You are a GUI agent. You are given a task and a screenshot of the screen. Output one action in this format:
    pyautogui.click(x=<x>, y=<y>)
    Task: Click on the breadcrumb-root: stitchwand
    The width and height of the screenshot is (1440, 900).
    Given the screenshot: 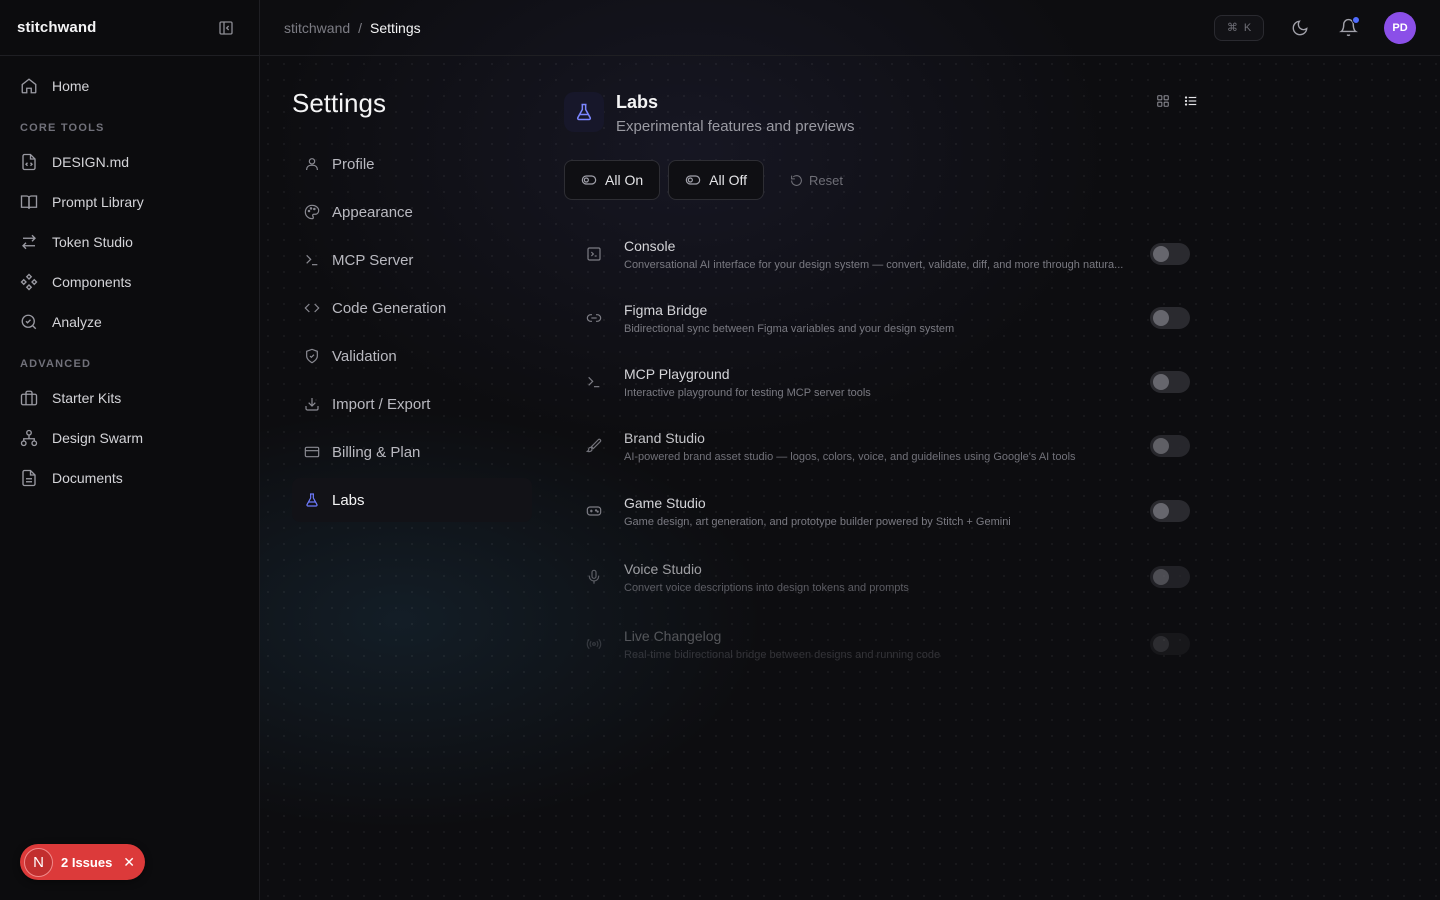 What is the action you would take?
    pyautogui.click(x=317, y=28)
    